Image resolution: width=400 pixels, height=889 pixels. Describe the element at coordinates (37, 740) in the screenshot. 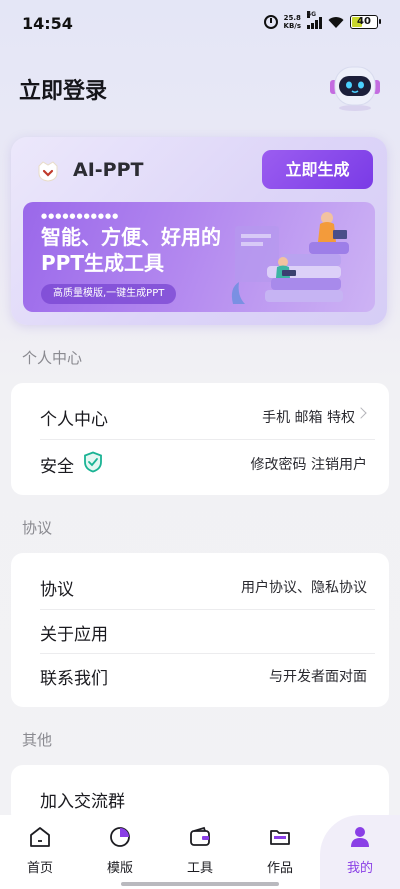

I see `section-label-other: 其他` at that location.